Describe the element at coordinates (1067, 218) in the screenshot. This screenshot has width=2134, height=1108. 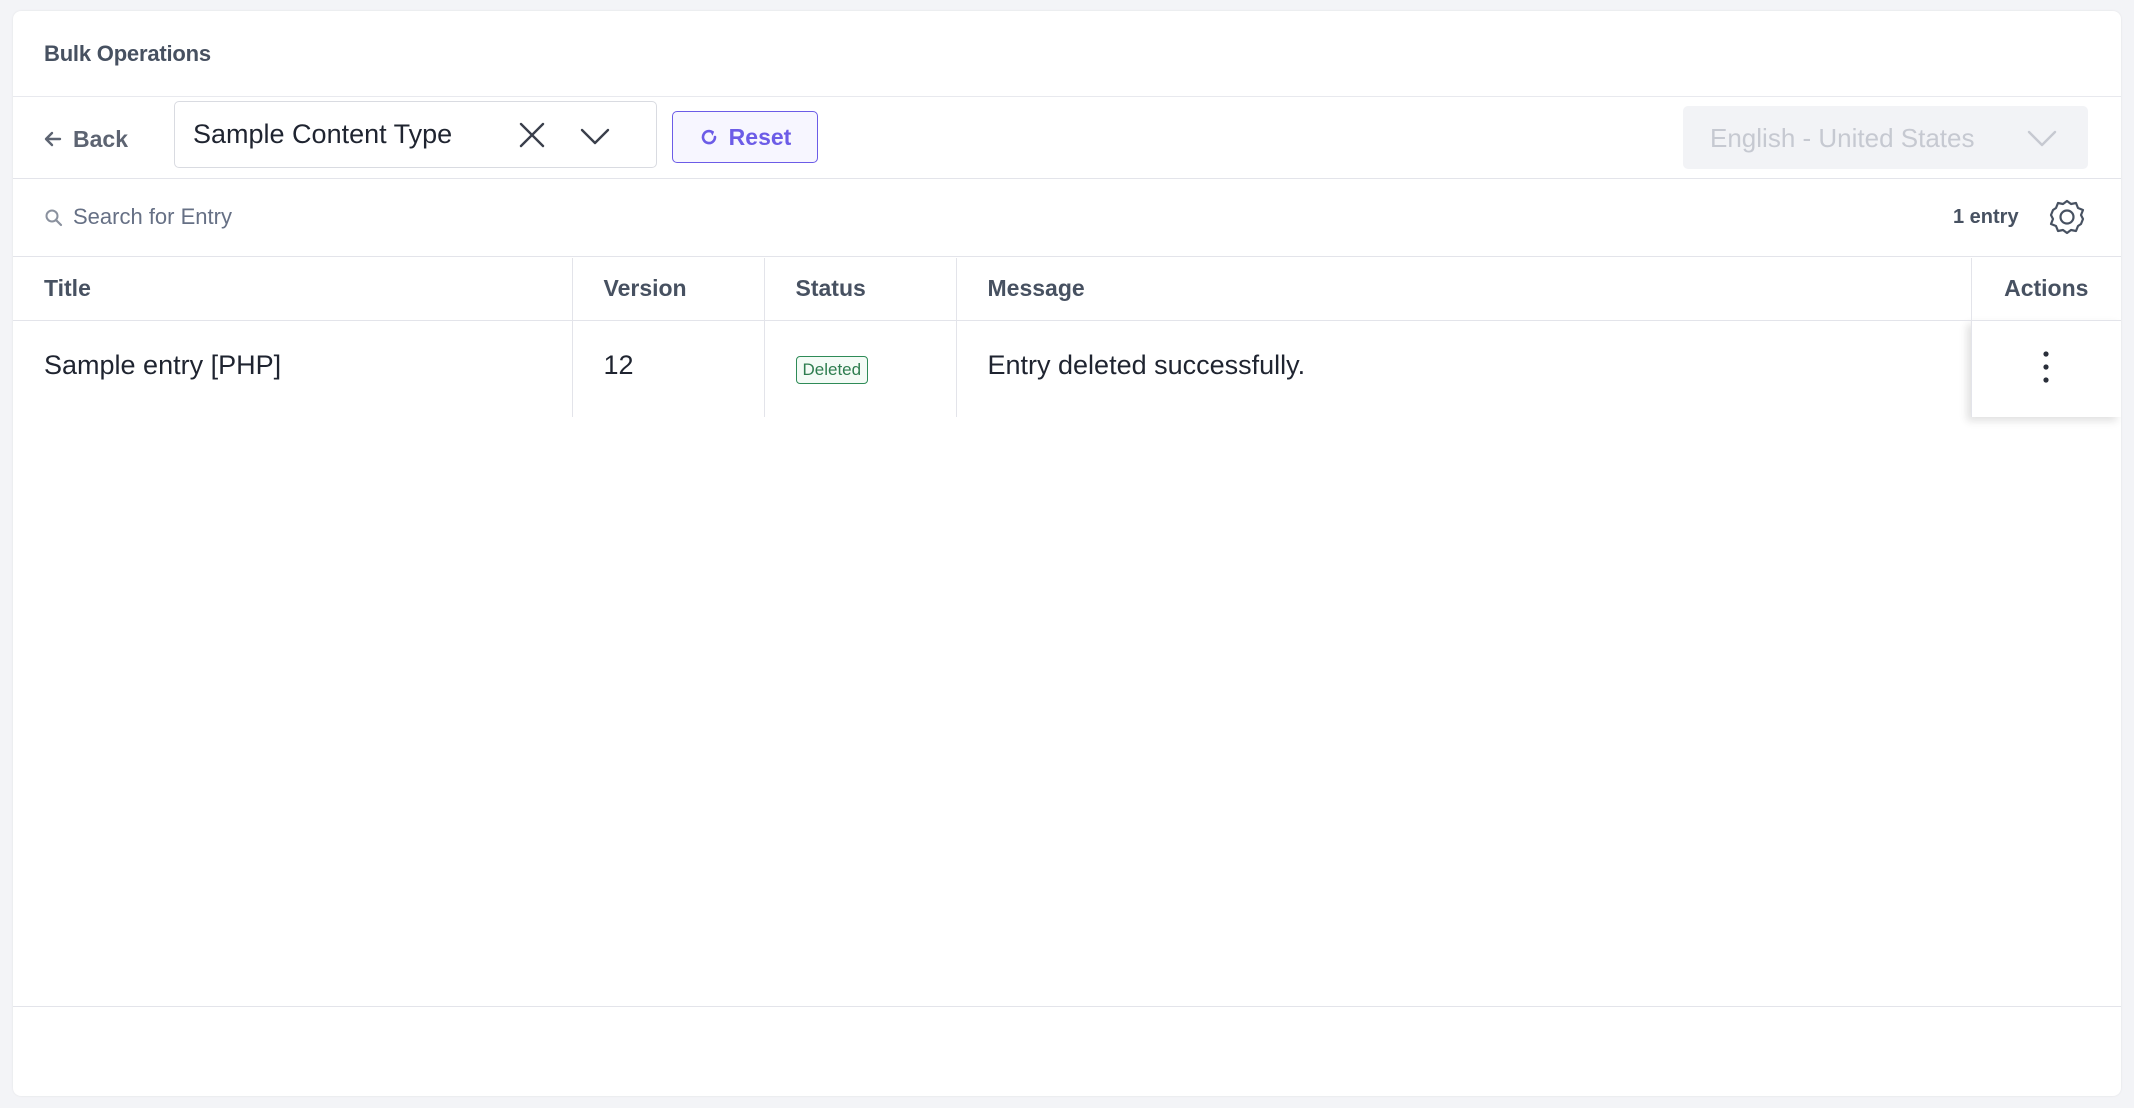
I see `search-bar: 1 entry` at that location.